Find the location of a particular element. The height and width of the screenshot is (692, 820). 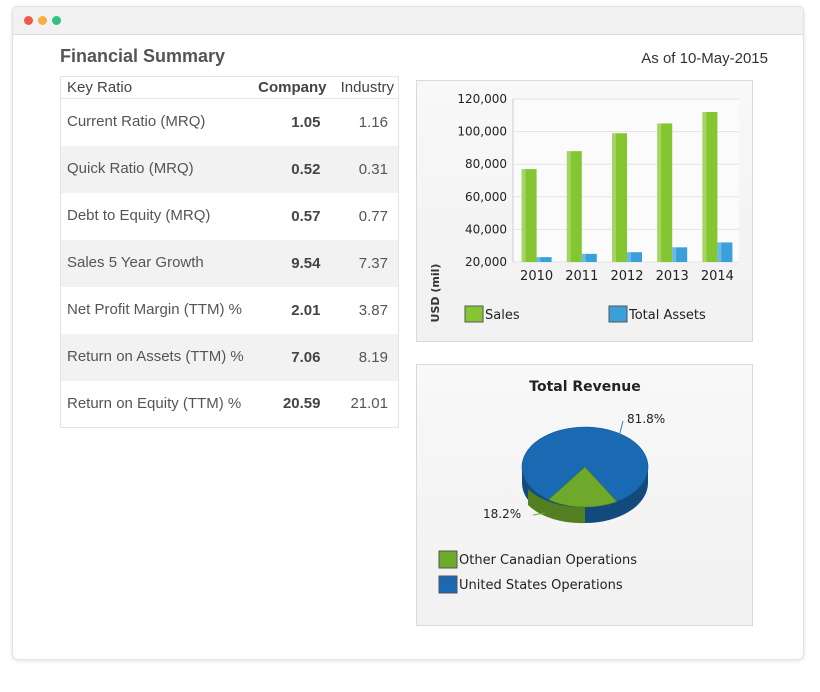

minimize-dot-icon is located at coordinates (42, 20).